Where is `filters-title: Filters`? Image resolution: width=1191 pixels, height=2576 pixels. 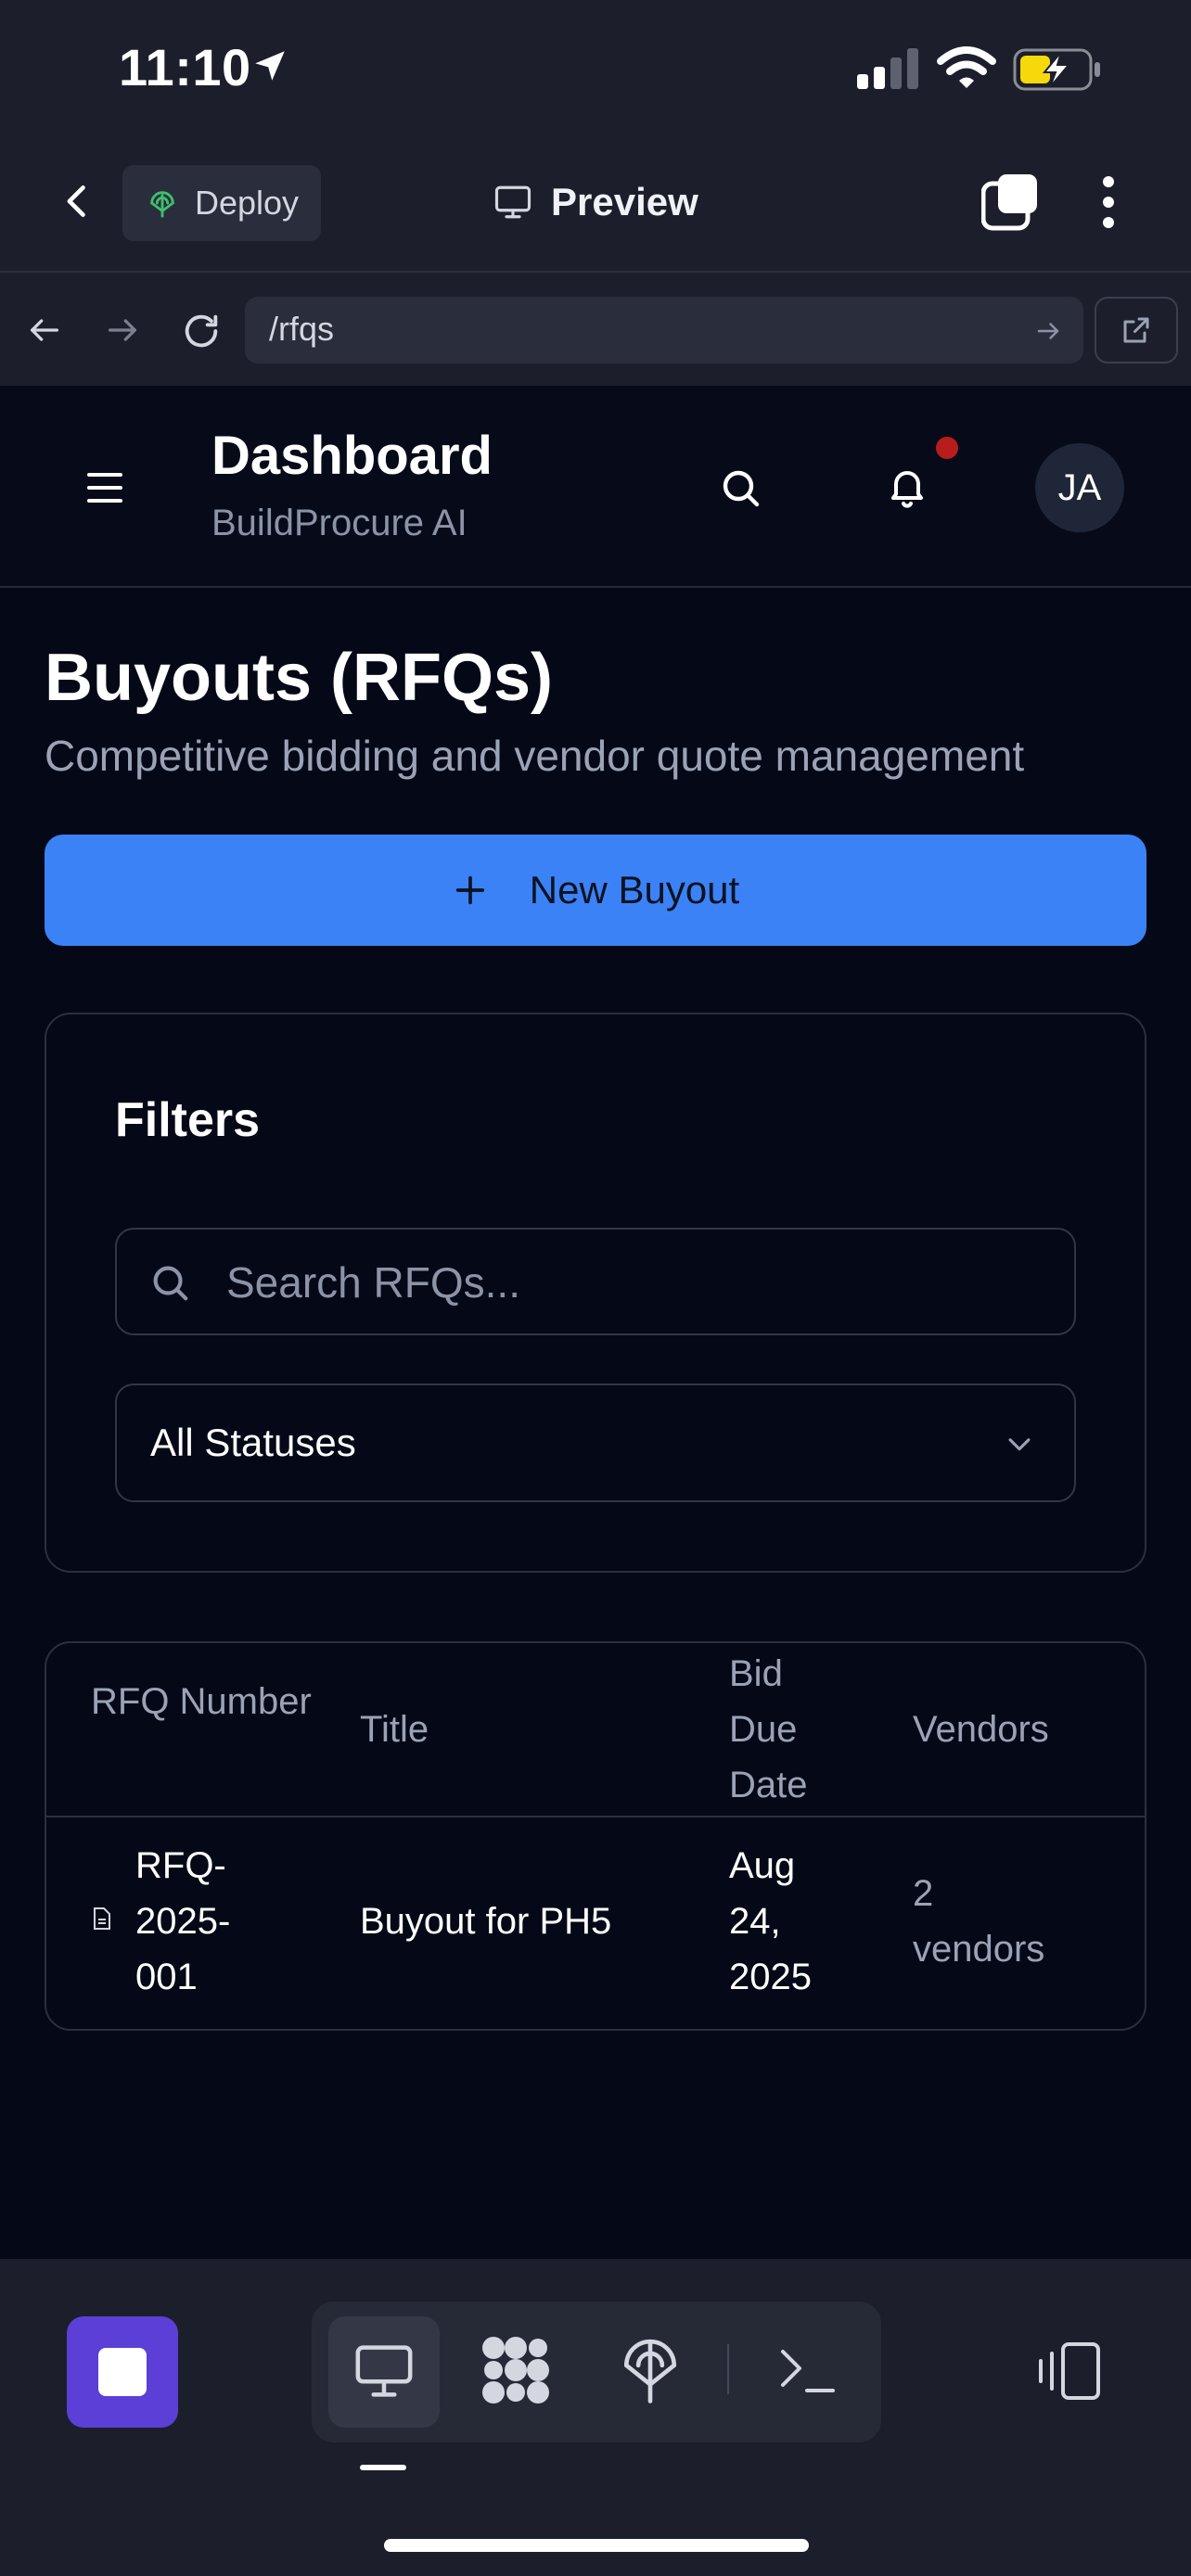
filters-title: Filters is located at coordinates (188, 1120).